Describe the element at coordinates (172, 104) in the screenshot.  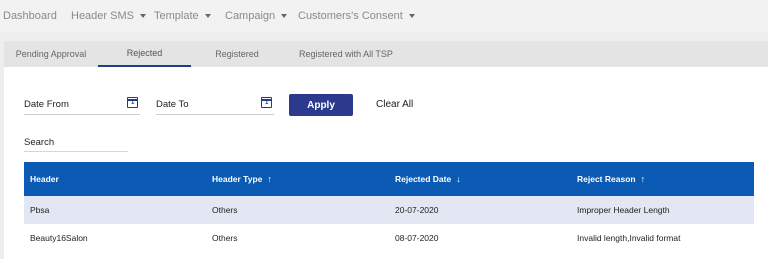
I see `date-to-label: Date To` at that location.